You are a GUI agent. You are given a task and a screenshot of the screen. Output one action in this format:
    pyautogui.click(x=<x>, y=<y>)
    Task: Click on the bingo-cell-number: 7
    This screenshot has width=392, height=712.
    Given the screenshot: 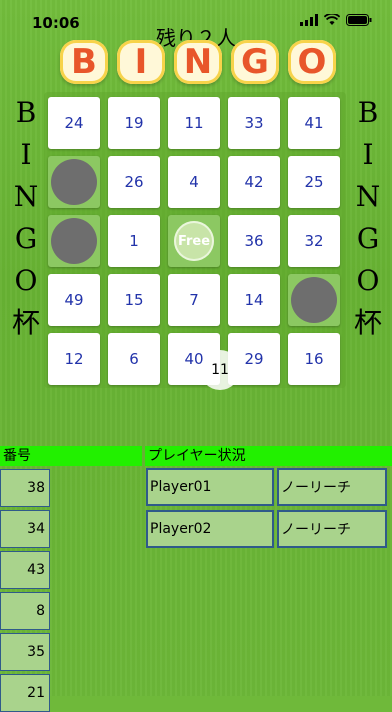 What is the action you would take?
    pyautogui.click(x=194, y=300)
    